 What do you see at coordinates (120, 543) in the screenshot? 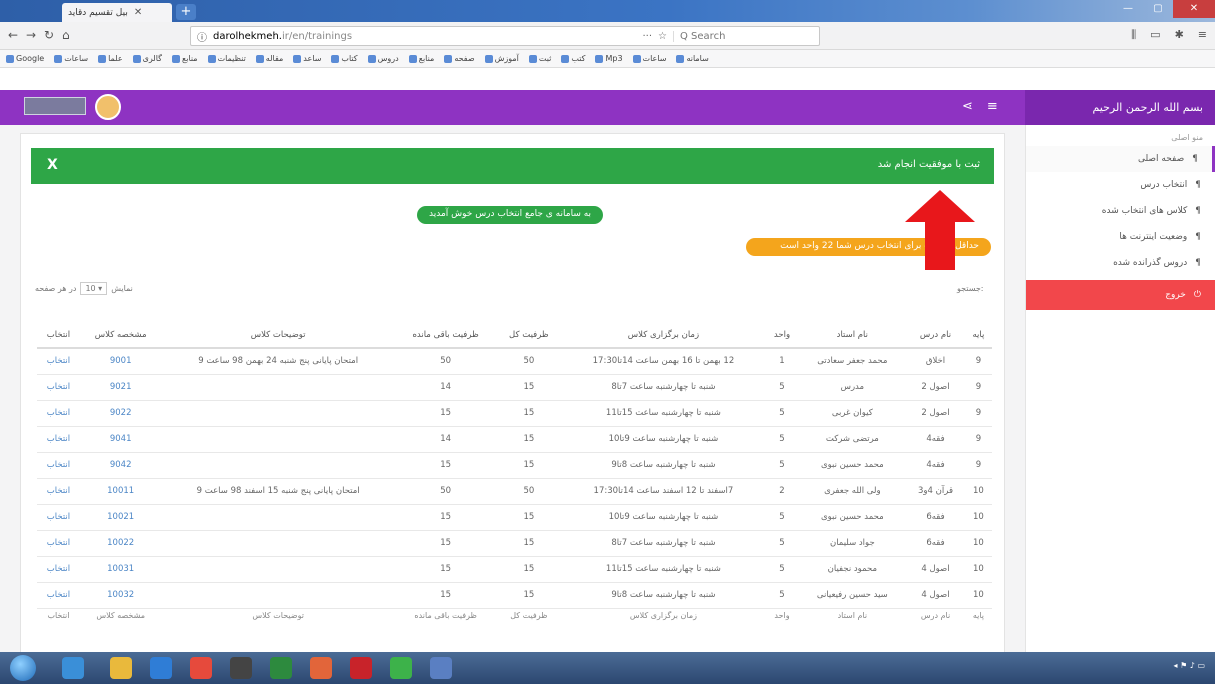
I see `class-id-link: 10022` at bounding box center [120, 543].